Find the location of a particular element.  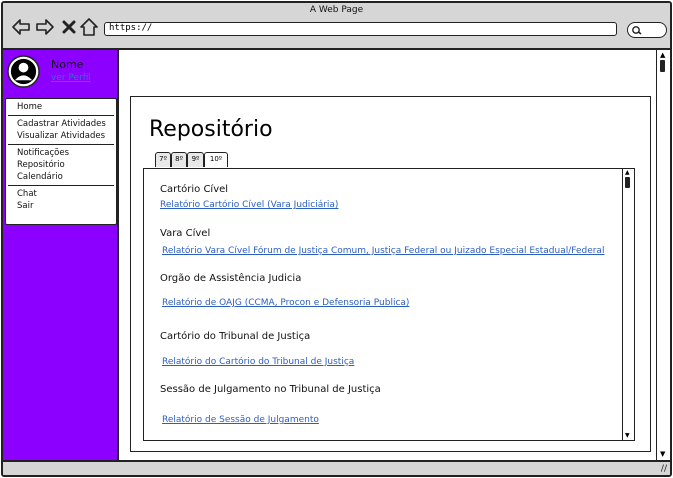

home-icon is located at coordinates (89, 27).